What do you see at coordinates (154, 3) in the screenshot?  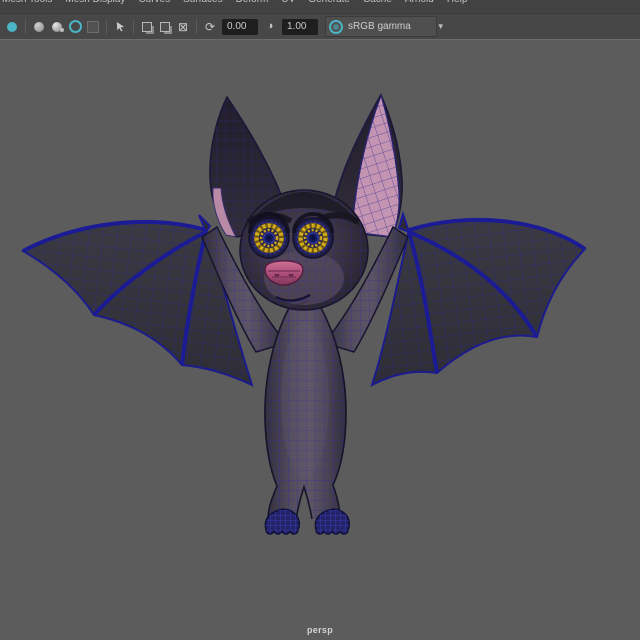 I see `menu-curves: Curves` at bounding box center [154, 3].